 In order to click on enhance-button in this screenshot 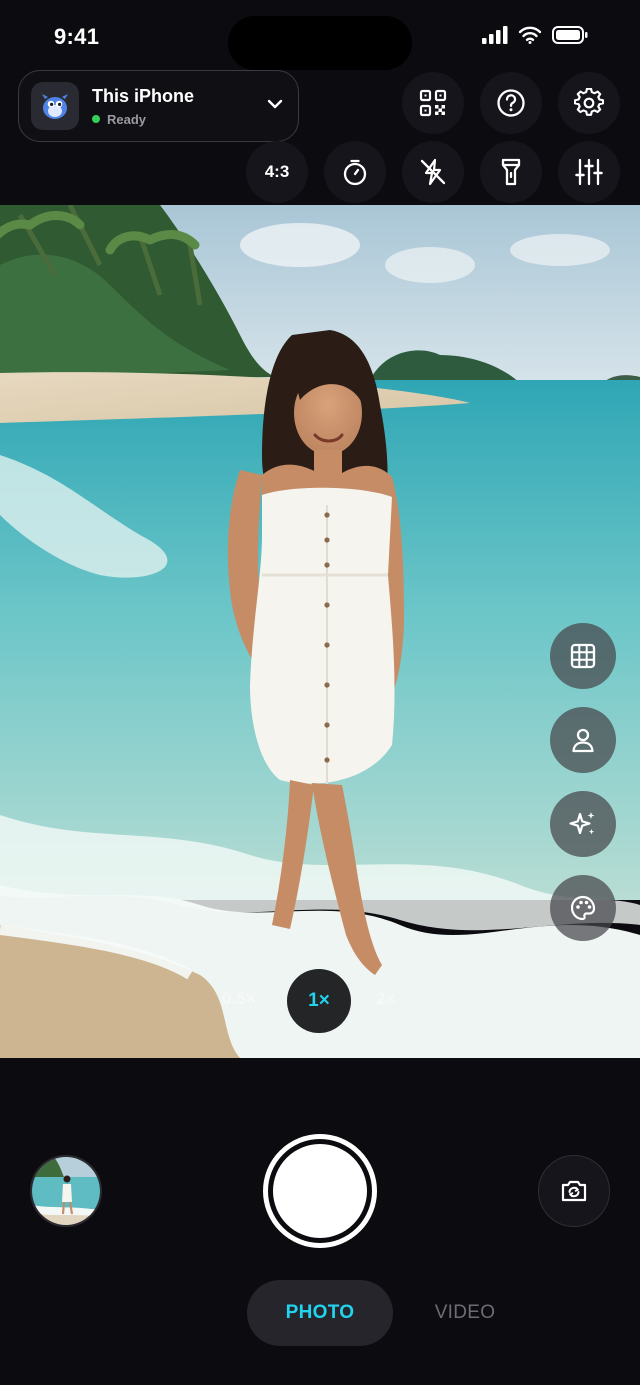, I will do `click(583, 824)`.